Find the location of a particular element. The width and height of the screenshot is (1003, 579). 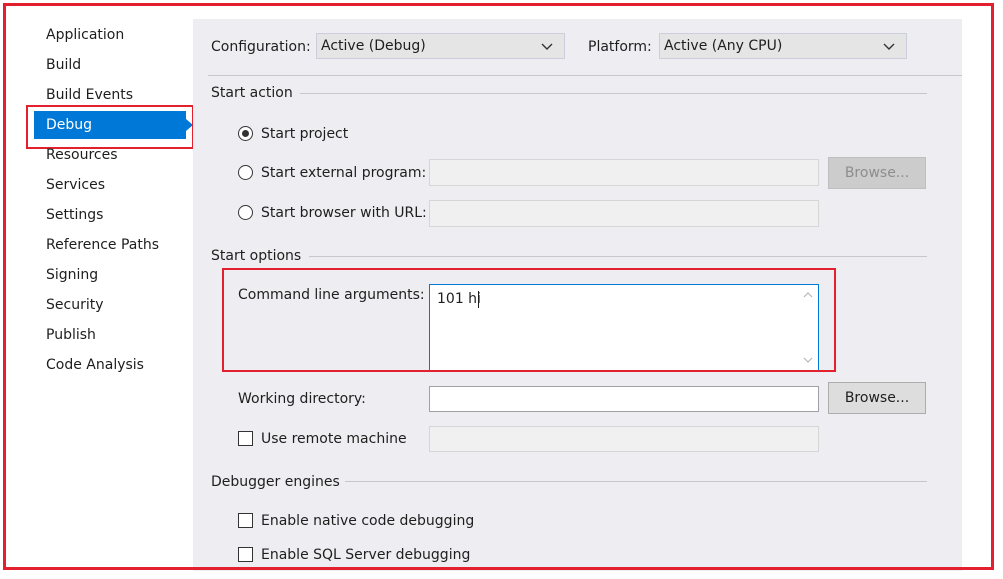

enable-sql-server-debugging-label: Enable SQL Server debugging is located at coordinates (365, 555).